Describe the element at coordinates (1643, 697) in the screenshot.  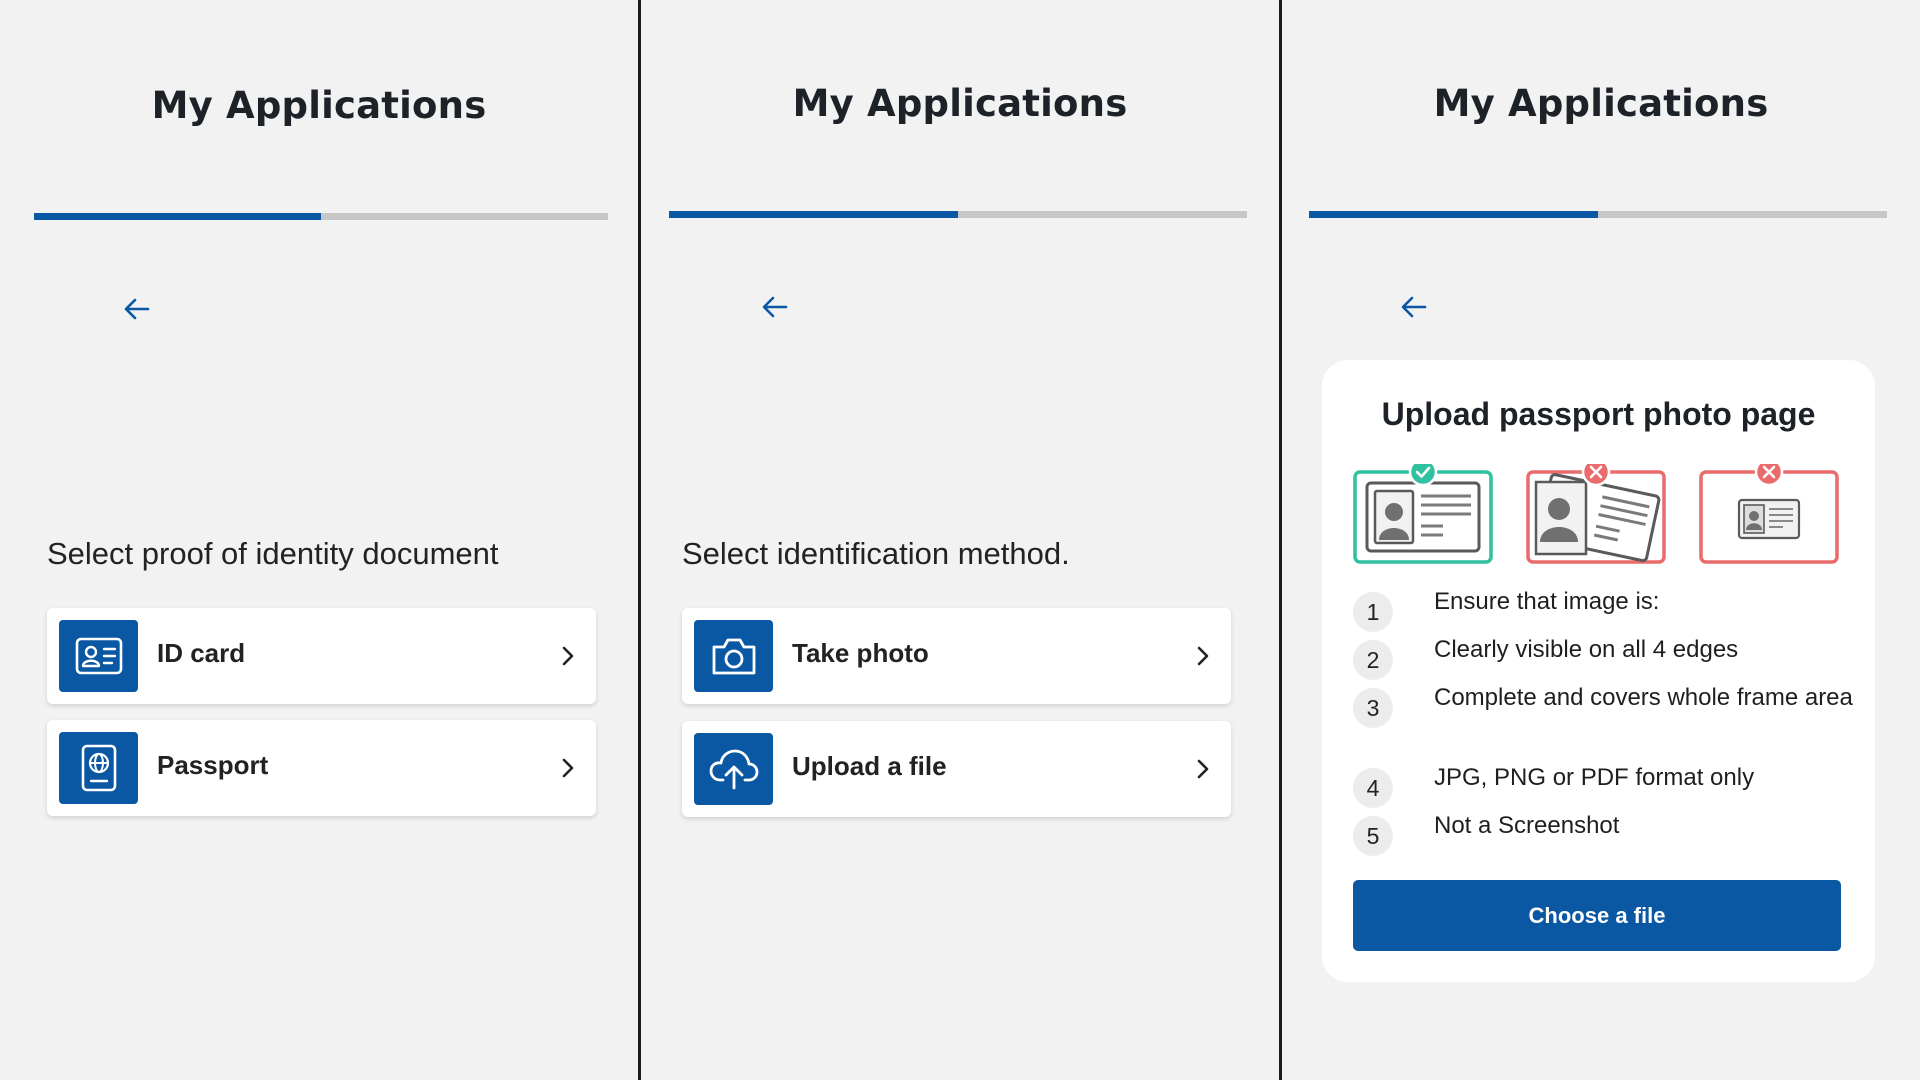
I see `rule-text: Complete and covers whole frame area` at that location.